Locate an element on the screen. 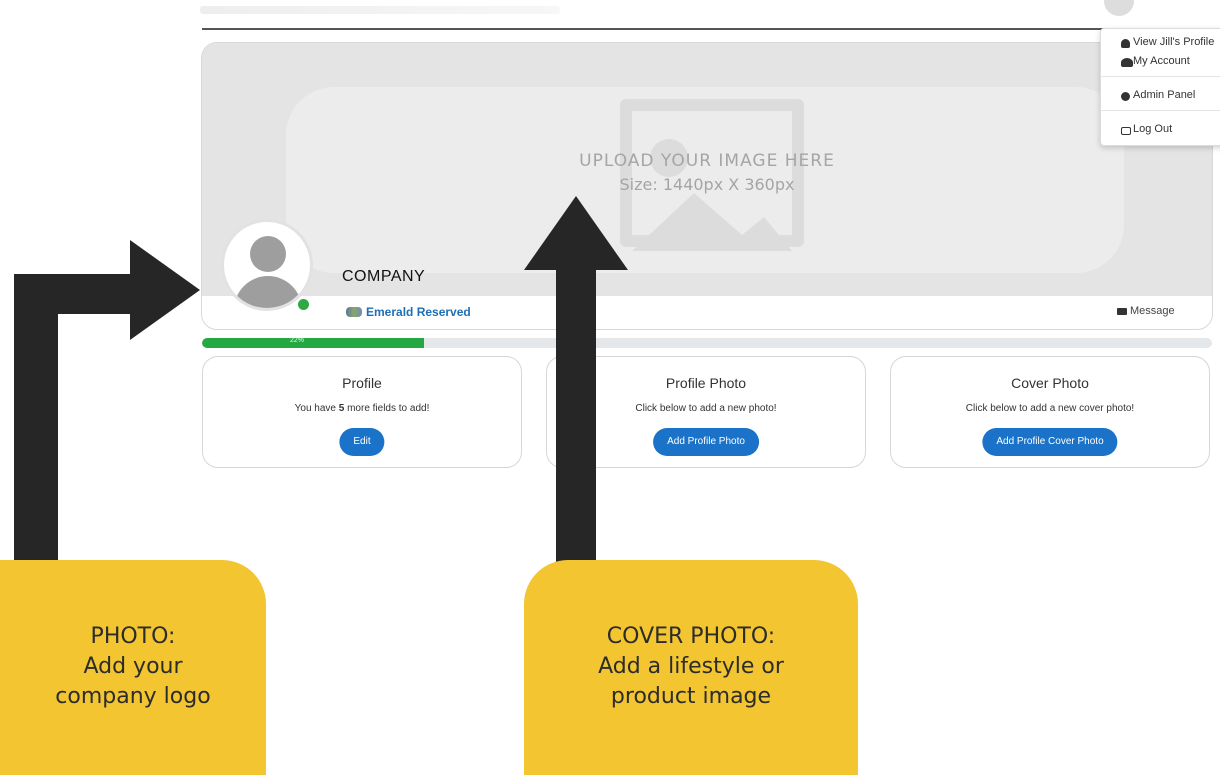 The height and width of the screenshot is (775, 1220). cover-callout-line1: COVER PHOTO: is located at coordinates (691, 636).